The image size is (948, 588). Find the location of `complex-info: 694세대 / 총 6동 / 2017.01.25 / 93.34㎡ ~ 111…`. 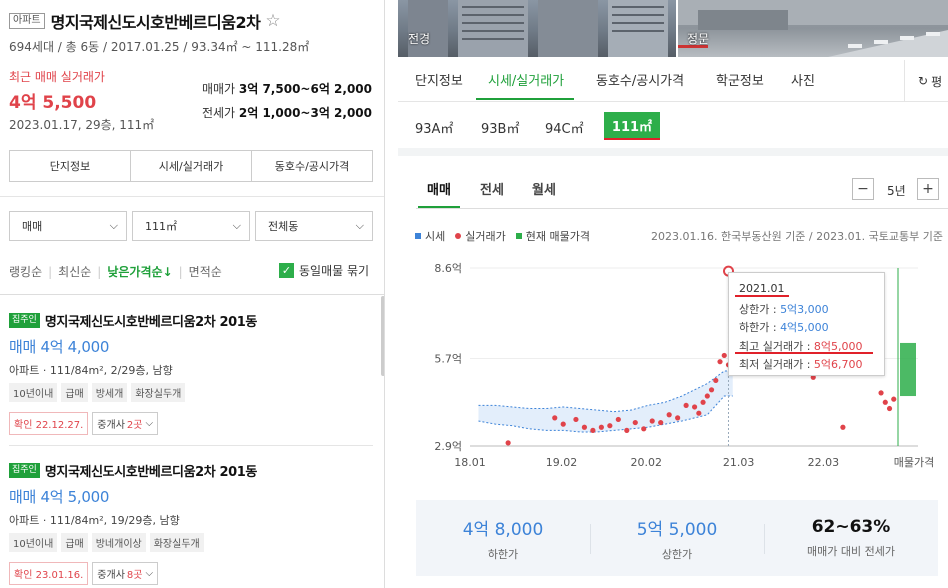

complex-info: 694세대 / 총 6동 / 2017.01.25 / 93.34㎡ ~ 111… is located at coordinates (159, 47).